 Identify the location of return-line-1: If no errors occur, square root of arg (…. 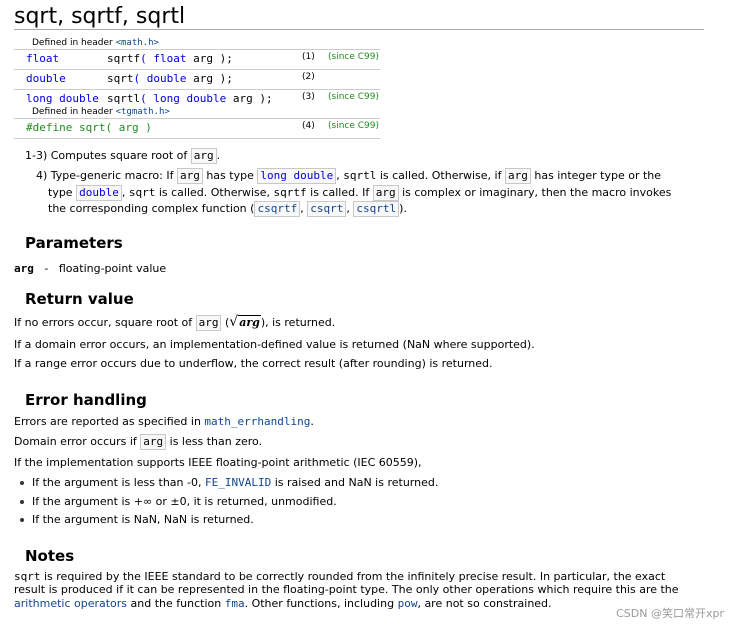
(175, 322).